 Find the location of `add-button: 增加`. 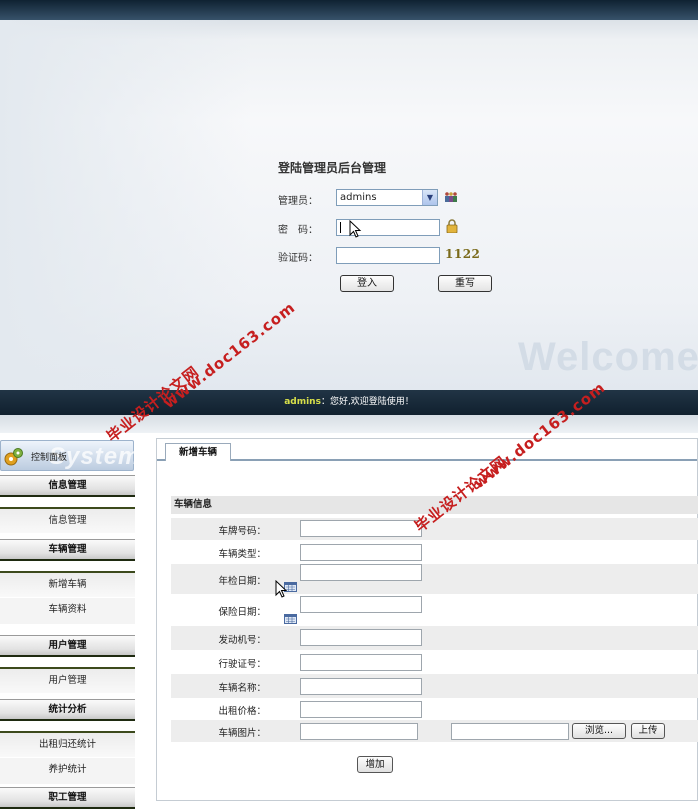

add-button: 增加 is located at coordinates (375, 764).